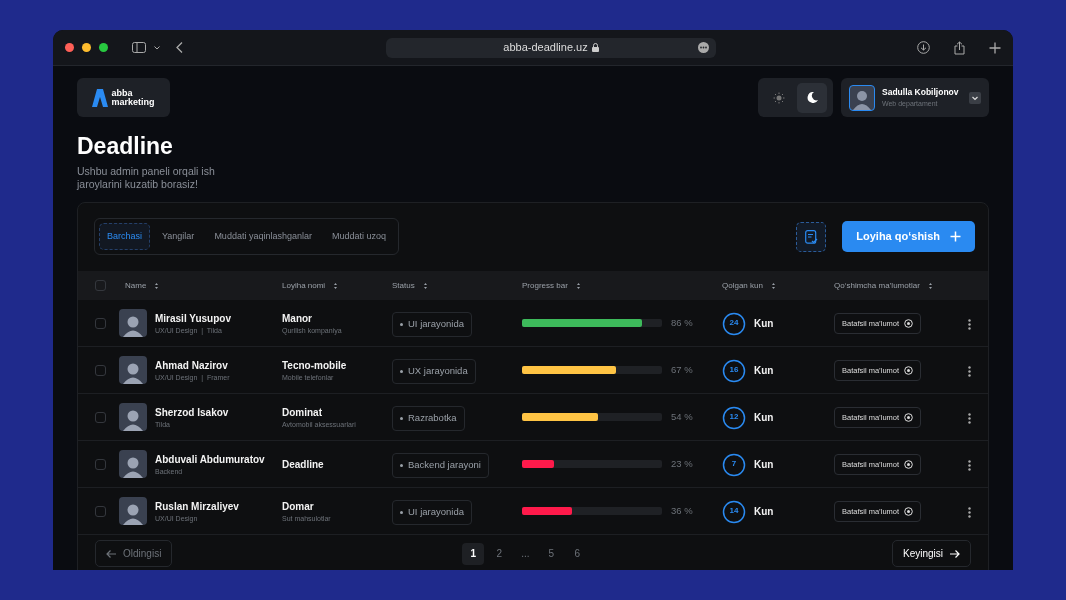 This screenshot has width=1066, height=600. What do you see at coordinates (499, 553) in the screenshot?
I see `page-button: 2` at bounding box center [499, 553].